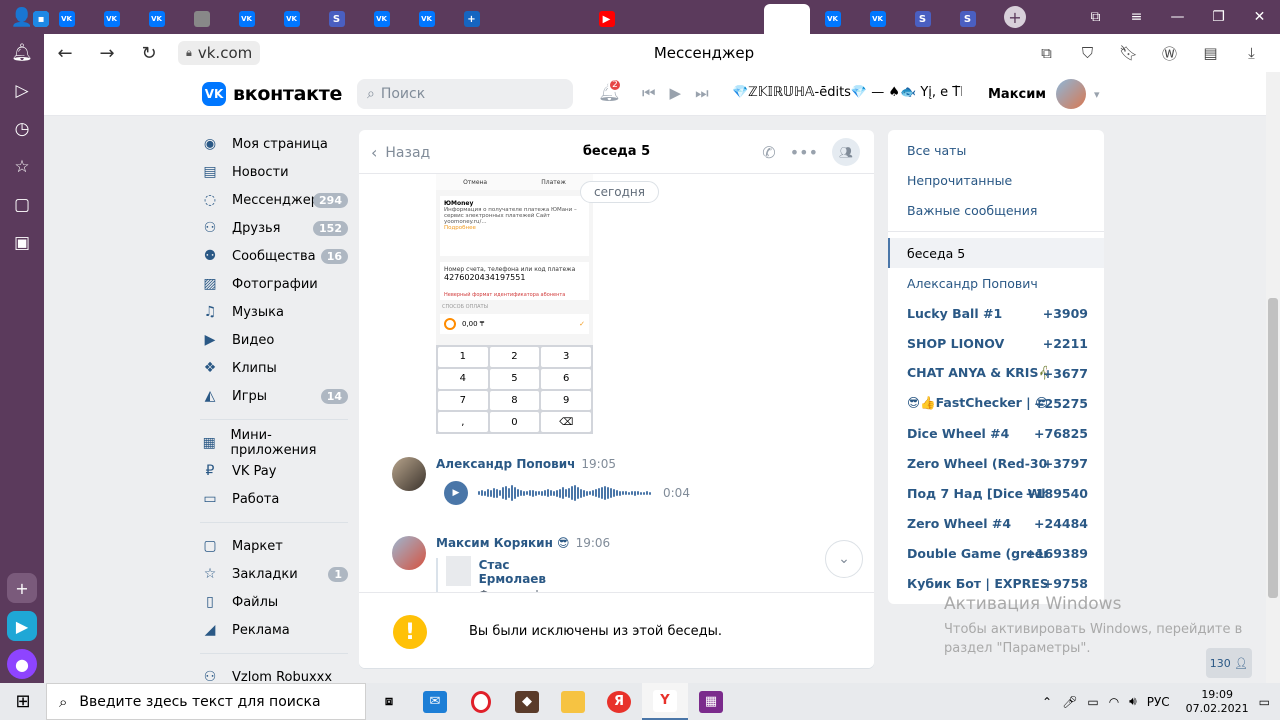 The width and height of the screenshot is (1280, 720). I want to click on waveform, so click(564, 493).